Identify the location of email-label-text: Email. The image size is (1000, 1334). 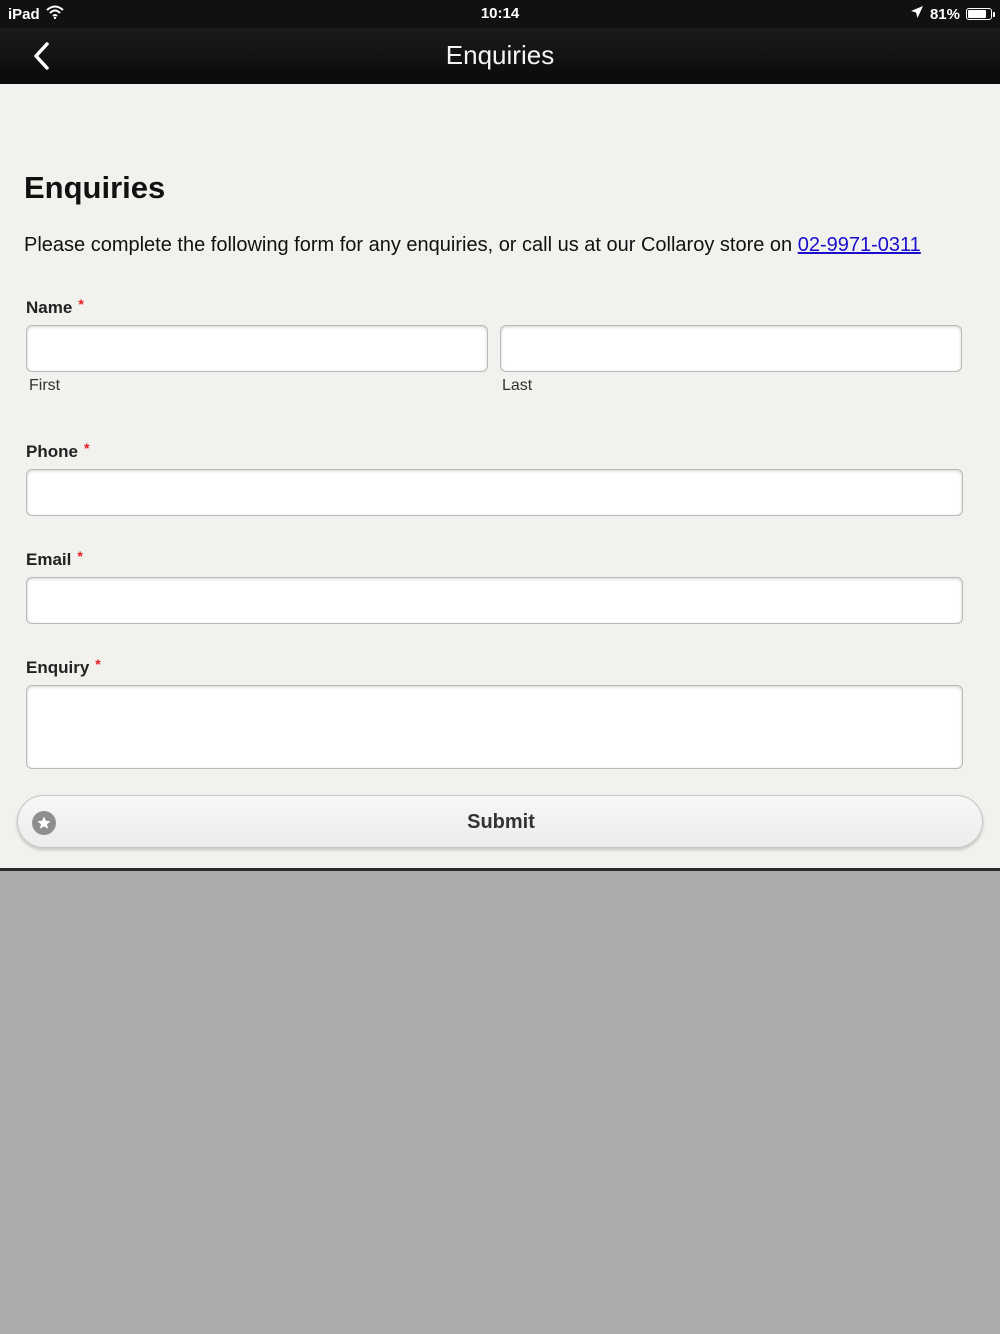
(49, 559).